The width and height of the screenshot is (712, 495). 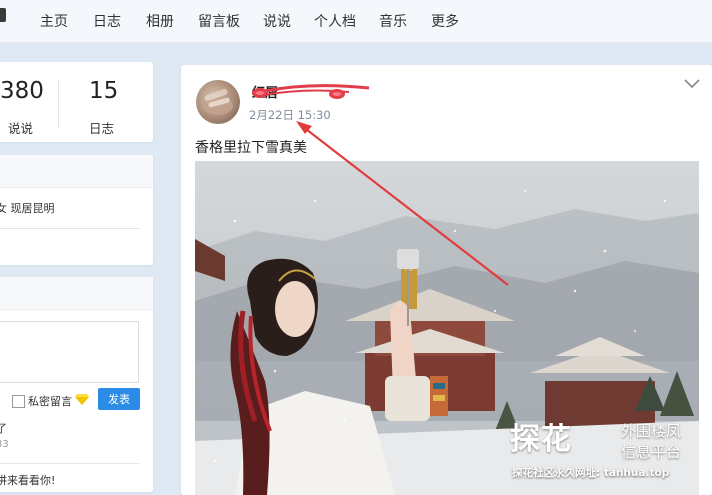 What do you see at coordinates (591, 473) in the screenshot?
I see `watermark-url: 探花社区永久网址: tanhua.top` at bounding box center [591, 473].